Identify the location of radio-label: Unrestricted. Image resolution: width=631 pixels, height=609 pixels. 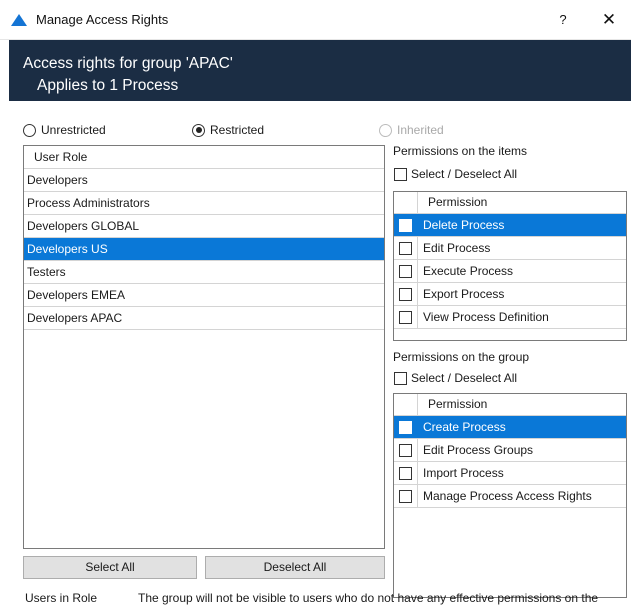
(73, 130).